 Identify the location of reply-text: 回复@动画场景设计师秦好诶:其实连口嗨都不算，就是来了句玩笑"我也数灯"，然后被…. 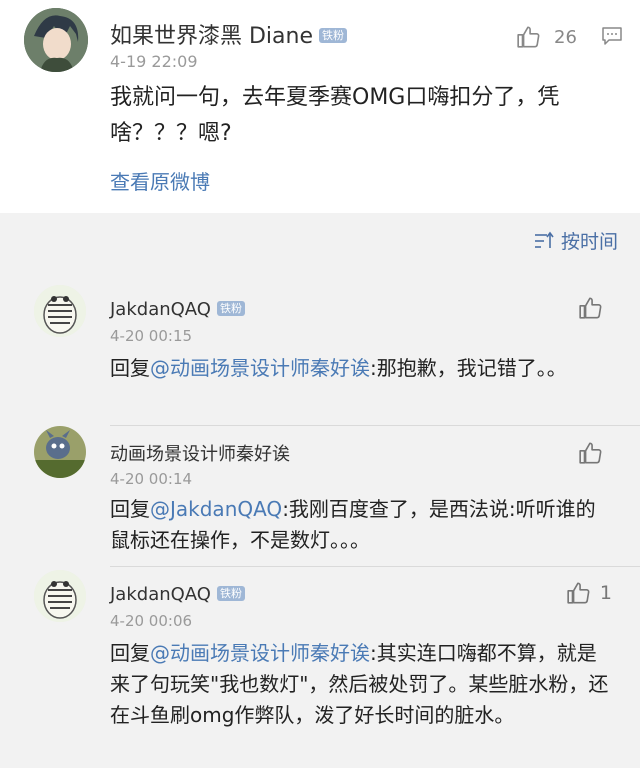
(362, 684).